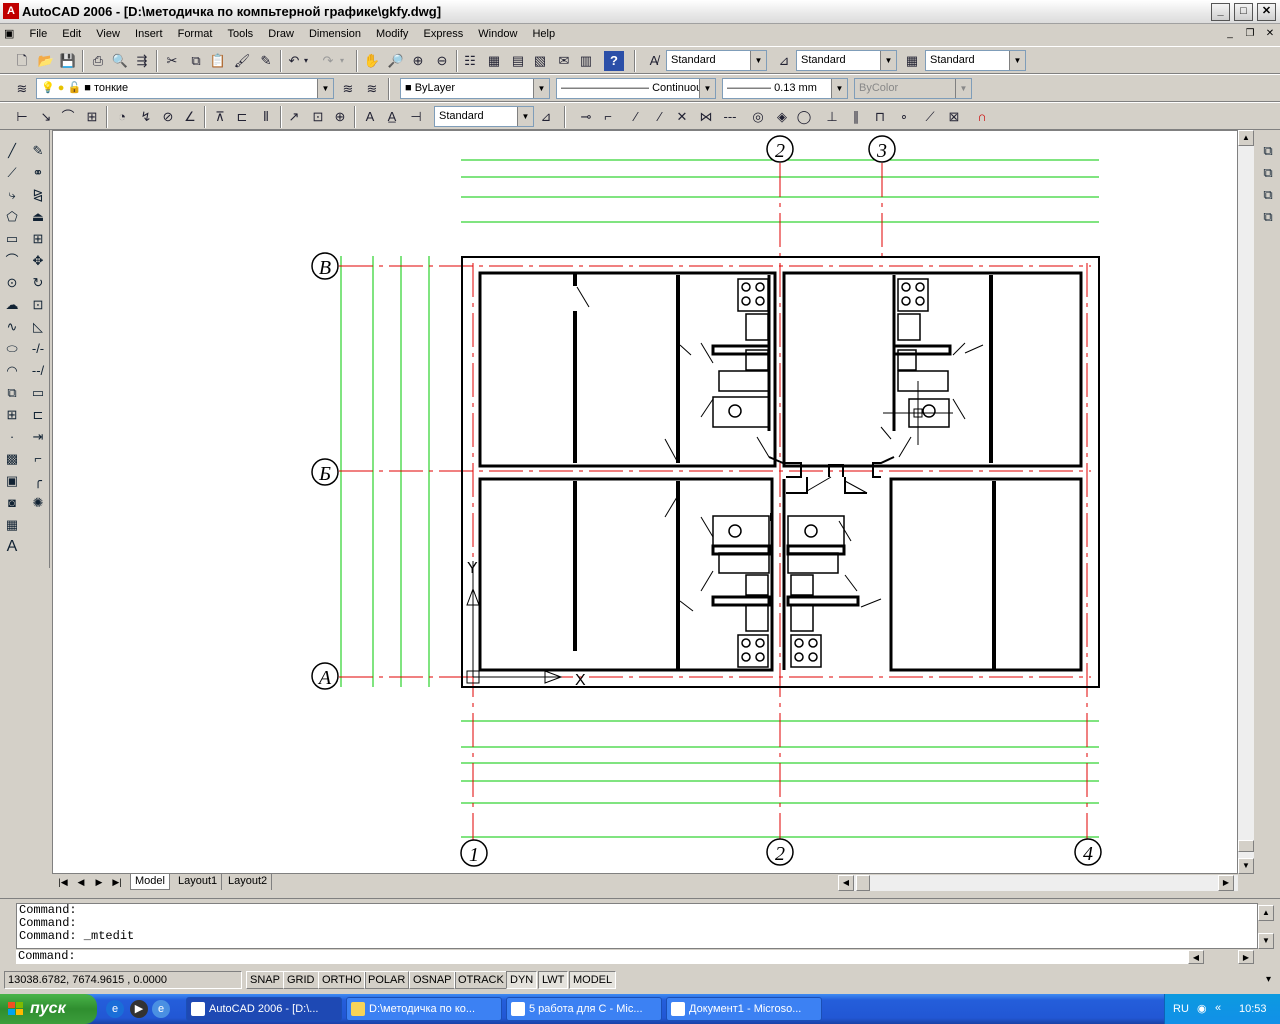 The width and height of the screenshot is (1280, 1024). I want to click on tab-model: Model, so click(150, 882).